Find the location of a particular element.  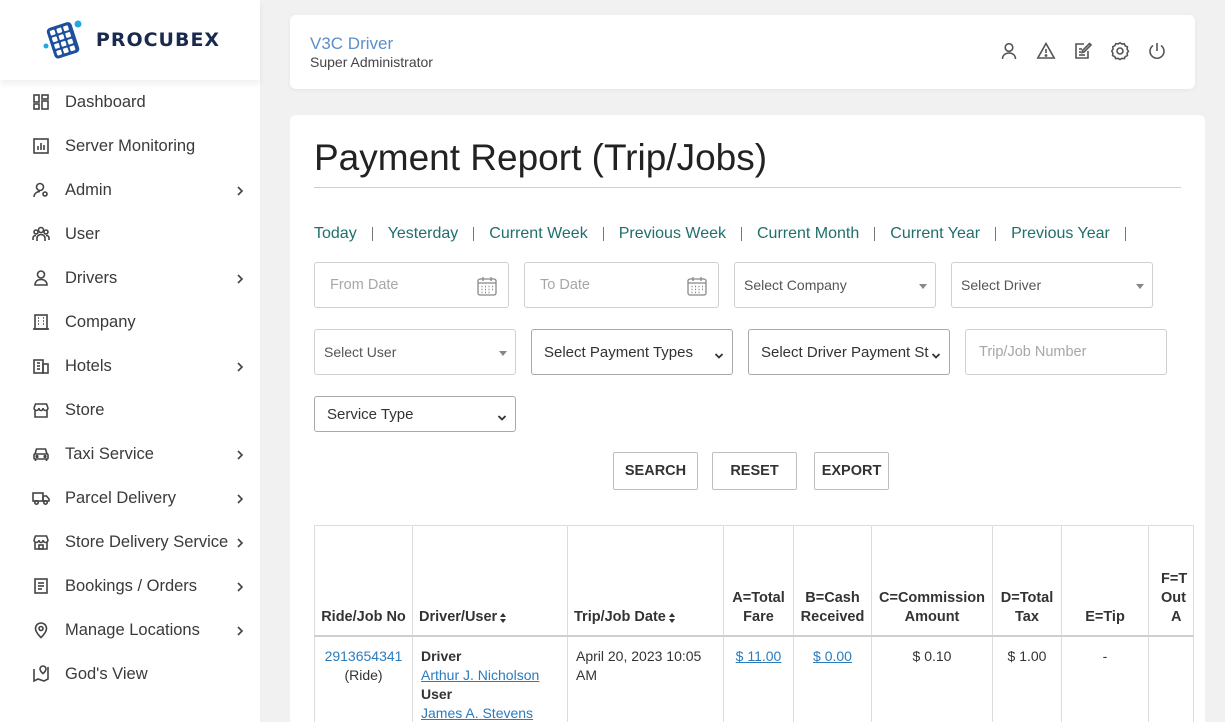

user-name-link: James A. Stevens is located at coordinates (477, 713).